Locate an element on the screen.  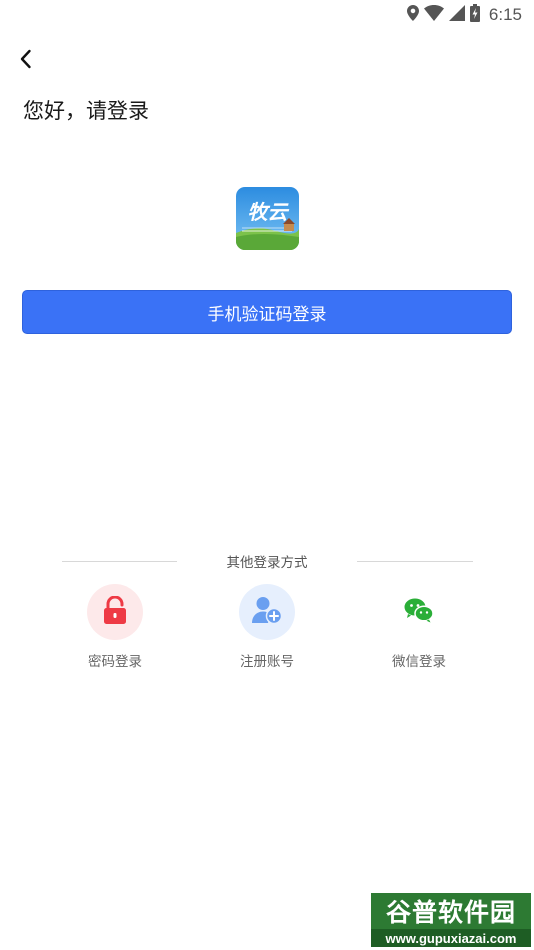
add-user-icon is located at coordinates (267, 612).